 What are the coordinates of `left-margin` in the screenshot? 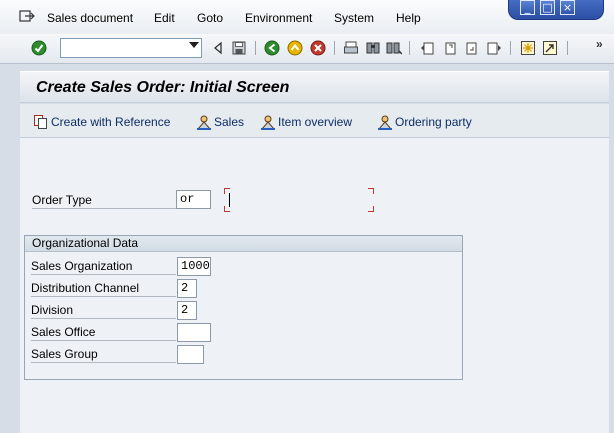 It's located at (10, 249).